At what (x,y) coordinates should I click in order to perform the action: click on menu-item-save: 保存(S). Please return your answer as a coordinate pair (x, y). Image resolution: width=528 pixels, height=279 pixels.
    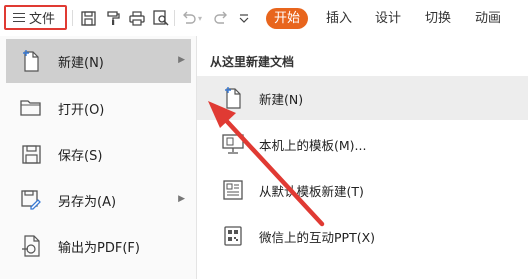
    Looking at the image, I should click on (98, 154).